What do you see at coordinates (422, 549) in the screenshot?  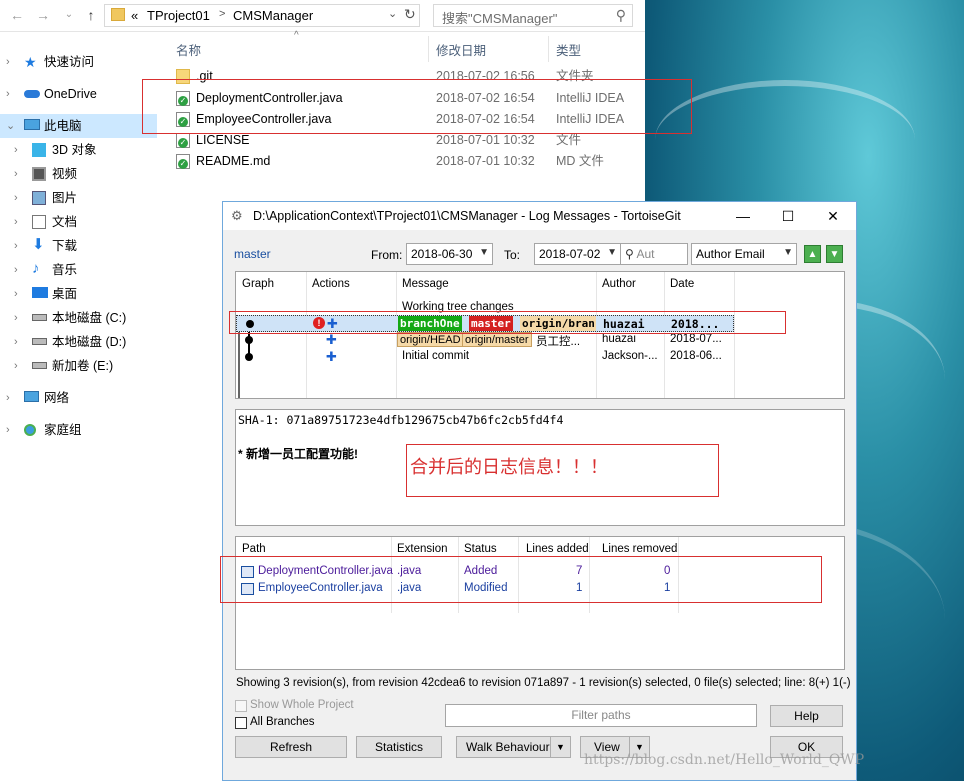 I see `file-header-extension: Extension` at bounding box center [422, 549].